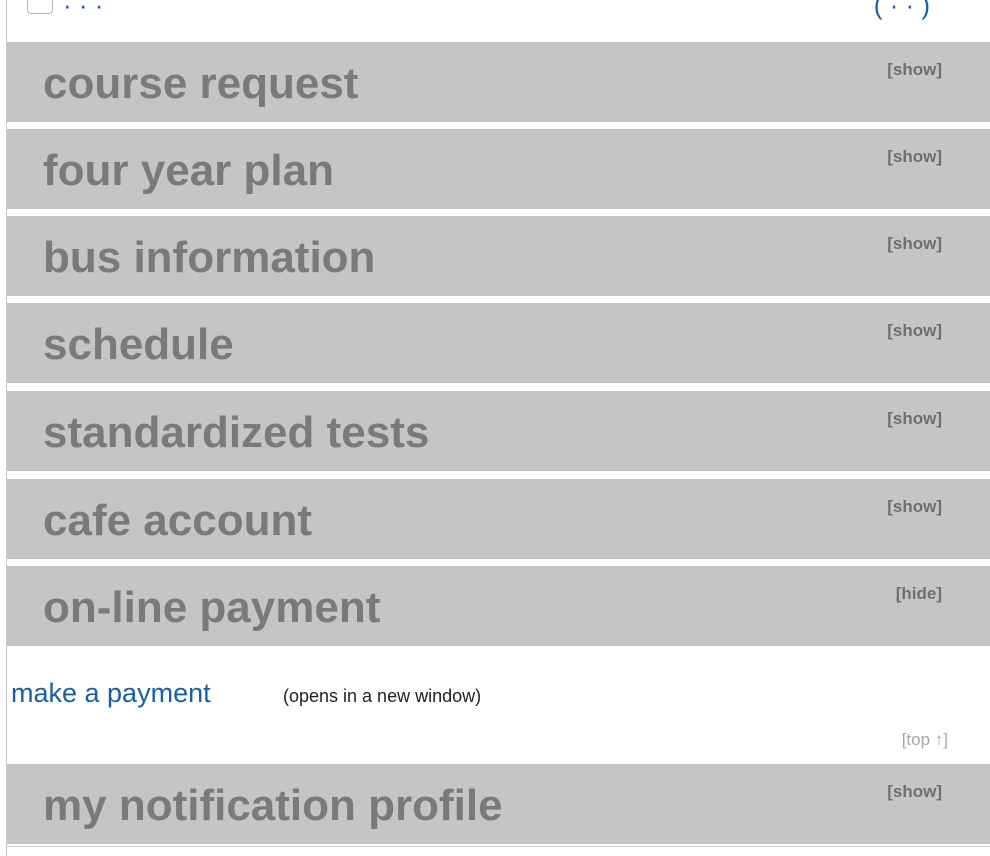  What do you see at coordinates (382, 696) in the screenshot?
I see `new-window-note: (opens in a new window)` at bounding box center [382, 696].